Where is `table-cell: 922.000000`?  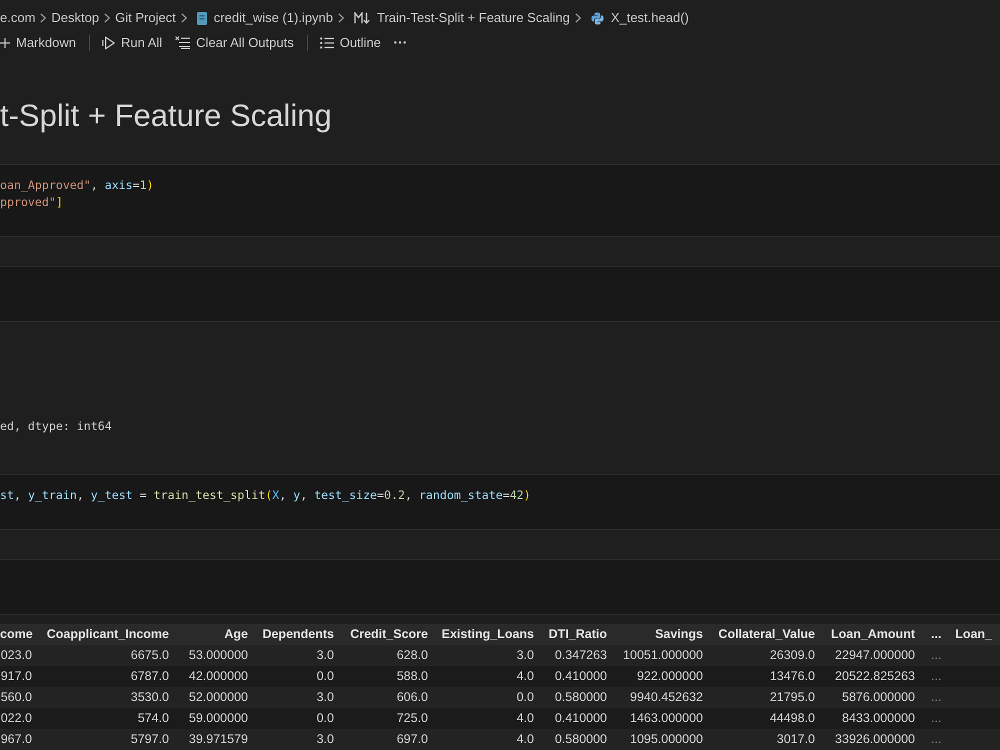 table-cell: 922.000000 is located at coordinates (663, 676).